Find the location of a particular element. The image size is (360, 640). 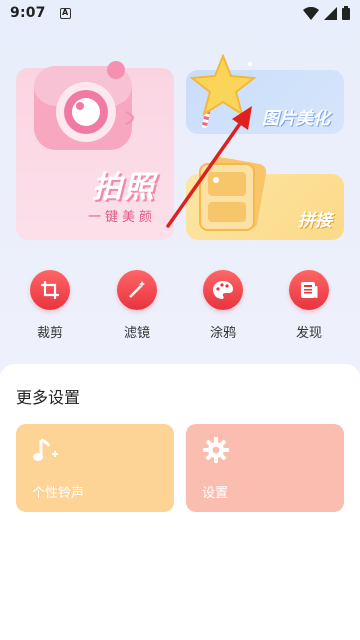

tool-discover-label: 发现 is located at coordinates (308, 333).